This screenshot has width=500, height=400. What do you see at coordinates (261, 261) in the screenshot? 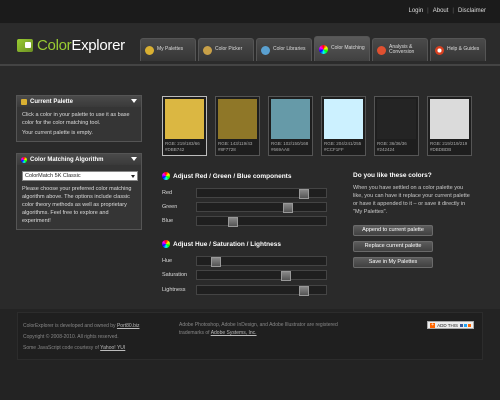
I see `hue-slider` at bounding box center [261, 261].